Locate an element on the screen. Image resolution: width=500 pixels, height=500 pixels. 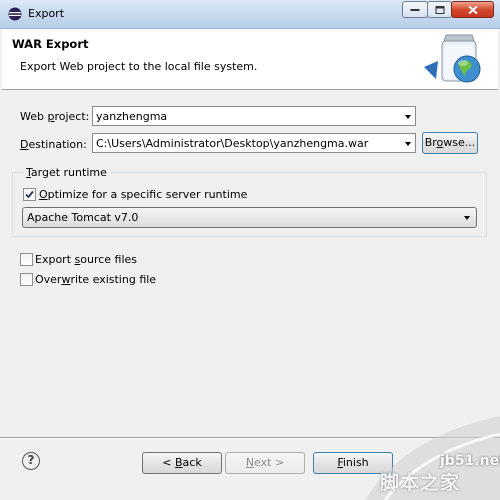
server-runtime-value: Apache Tomcat v7.0 is located at coordinates (83, 217).